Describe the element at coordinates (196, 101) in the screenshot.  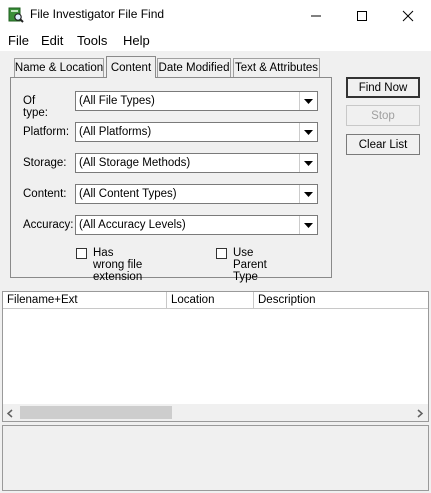
I see `type-select: (All File Types)` at that location.